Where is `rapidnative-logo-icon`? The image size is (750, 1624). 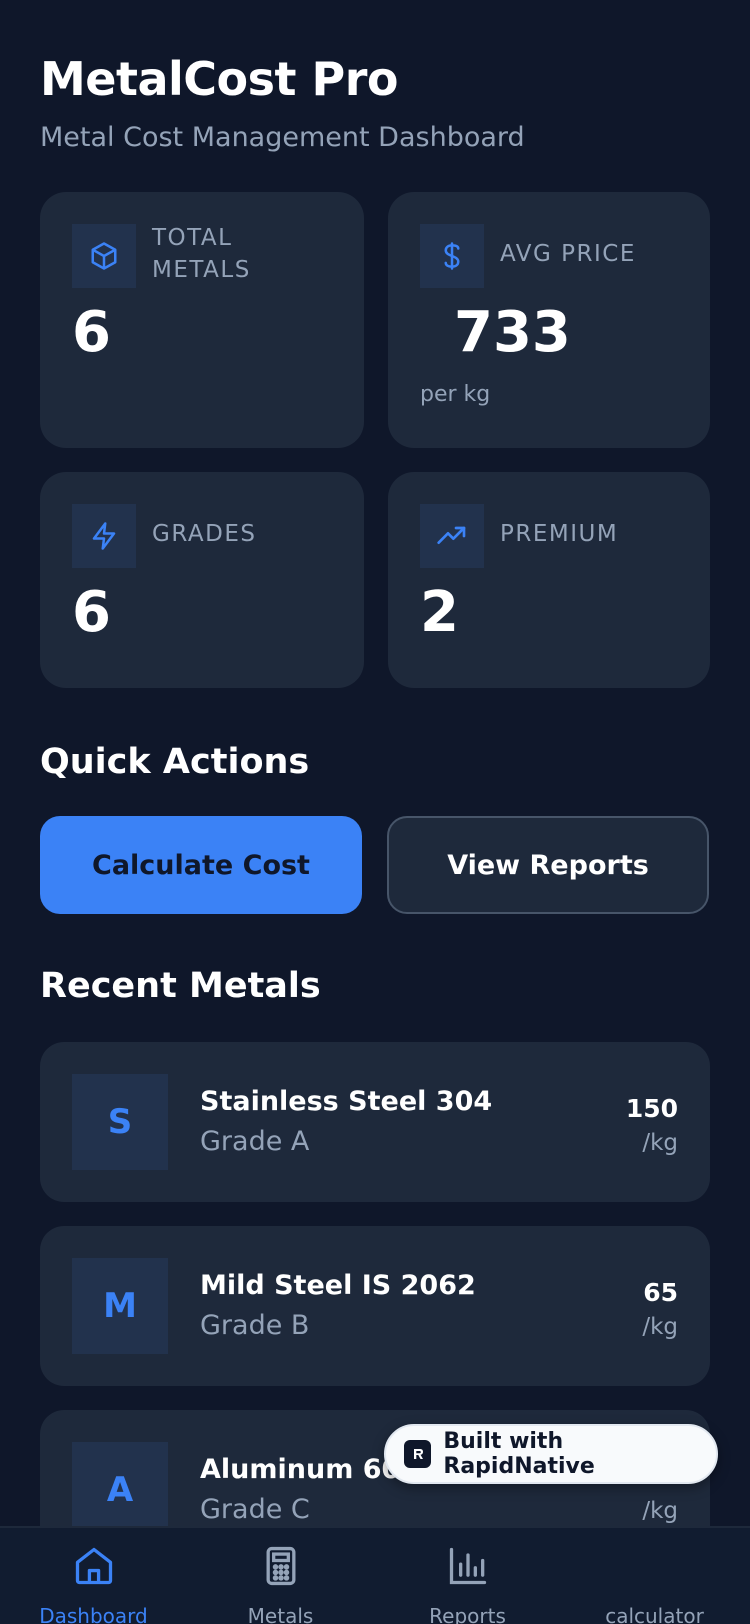
rapidnative-logo-icon is located at coordinates (418, 1454).